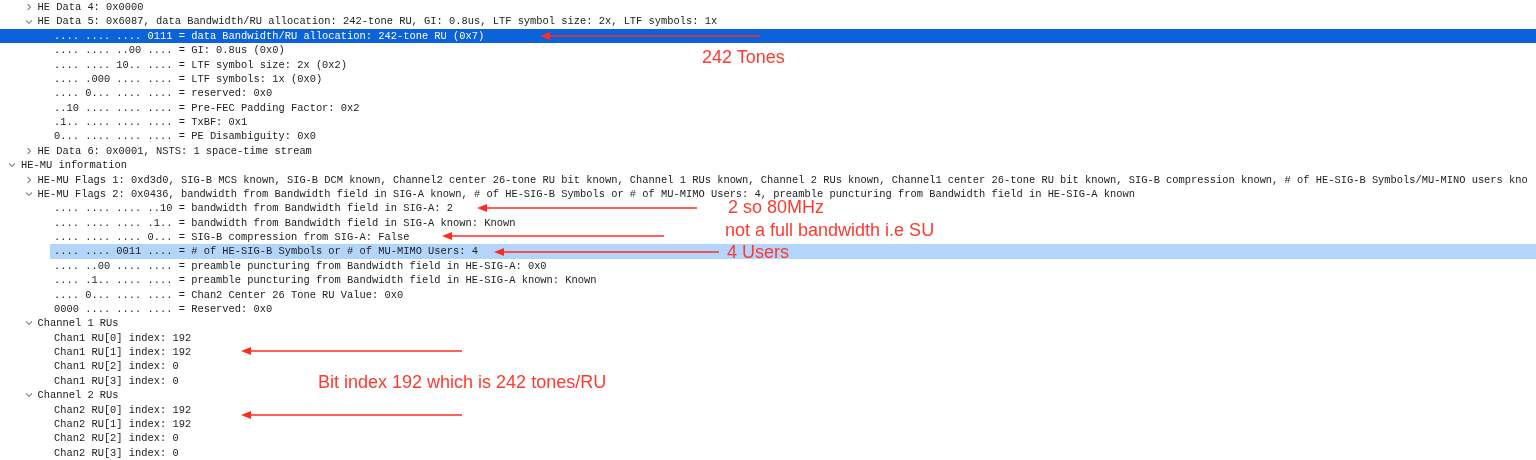 This screenshot has height=460, width=1536. Describe the element at coordinates (254, 208) in the screenshot. I see `tree-item: .... .... .... ..10 = bandwidth from Bandwidth field in SIG-A: 2` at that location.